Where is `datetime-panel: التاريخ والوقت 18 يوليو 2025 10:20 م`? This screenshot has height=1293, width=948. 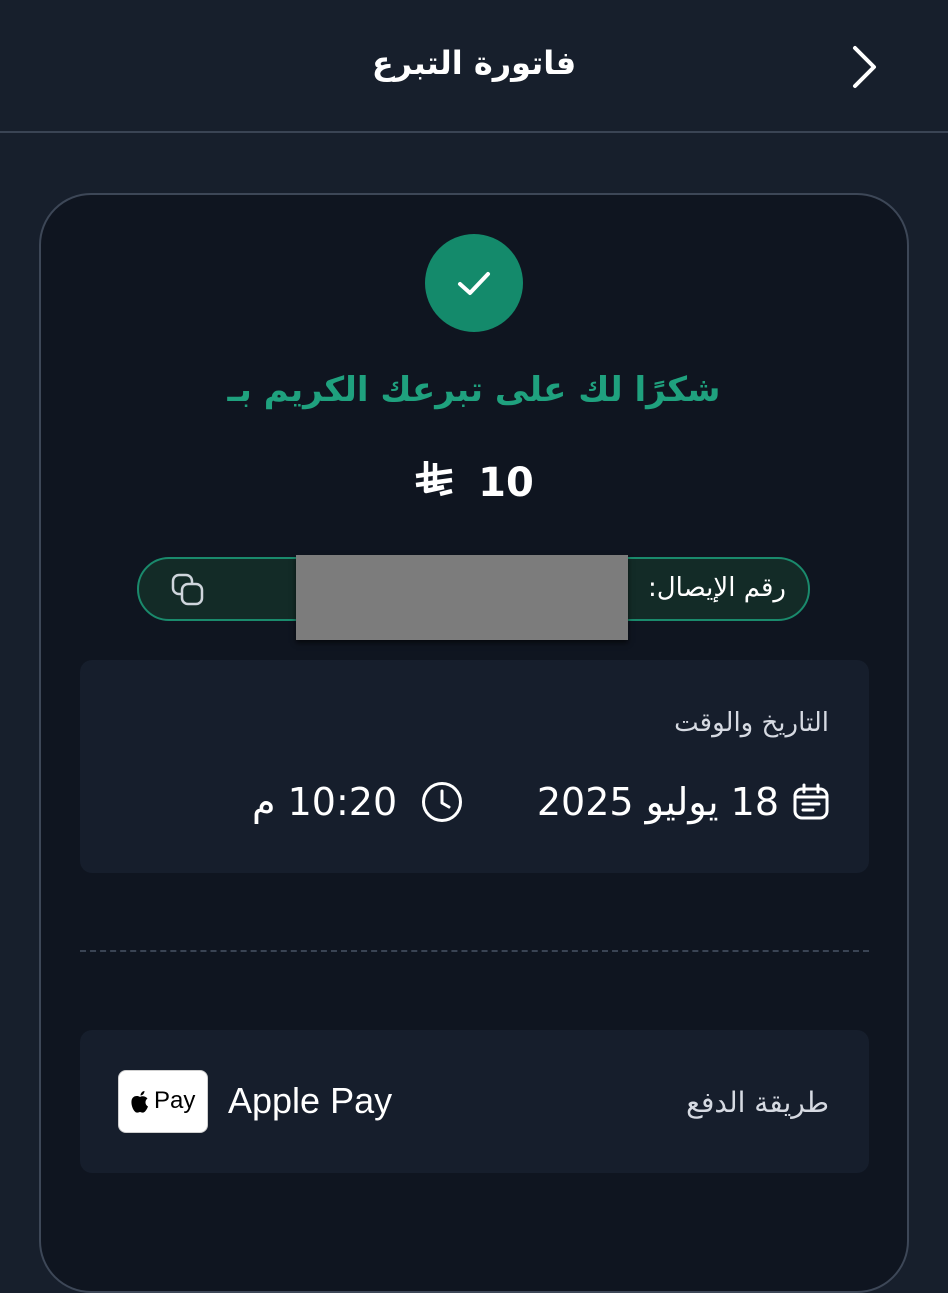 datetime-panel: التاريخ والوقت 18 يوليو 2025 10:20 م is located at coordinates (474, 766).